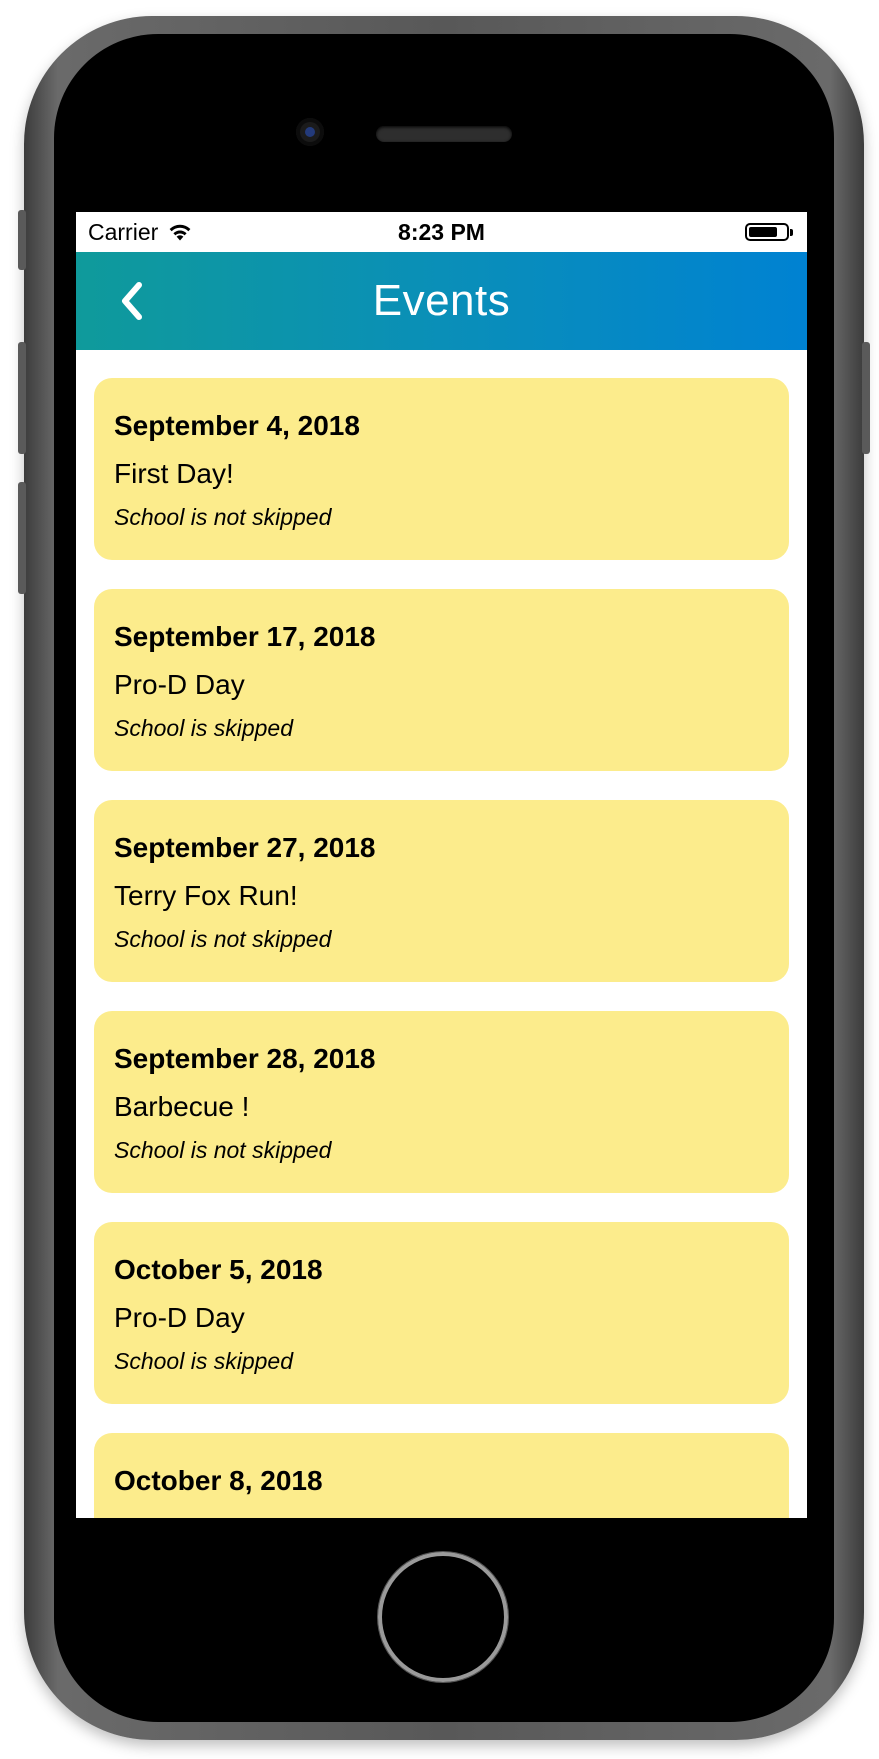 The height and width of the screenshot is (1759, 879). Describe the element at coordinates (182, 1106) in the screenshot. I see `event-name: Barbecue !` at that location.